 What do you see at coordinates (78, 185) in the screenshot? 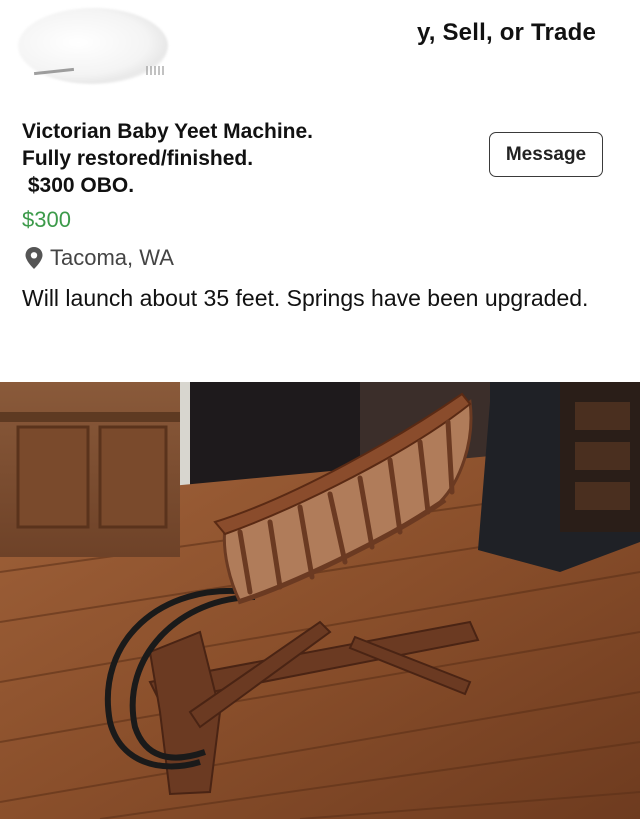
I see `listing-title-line: $300 OBO.` at bounding box center [78, 185].